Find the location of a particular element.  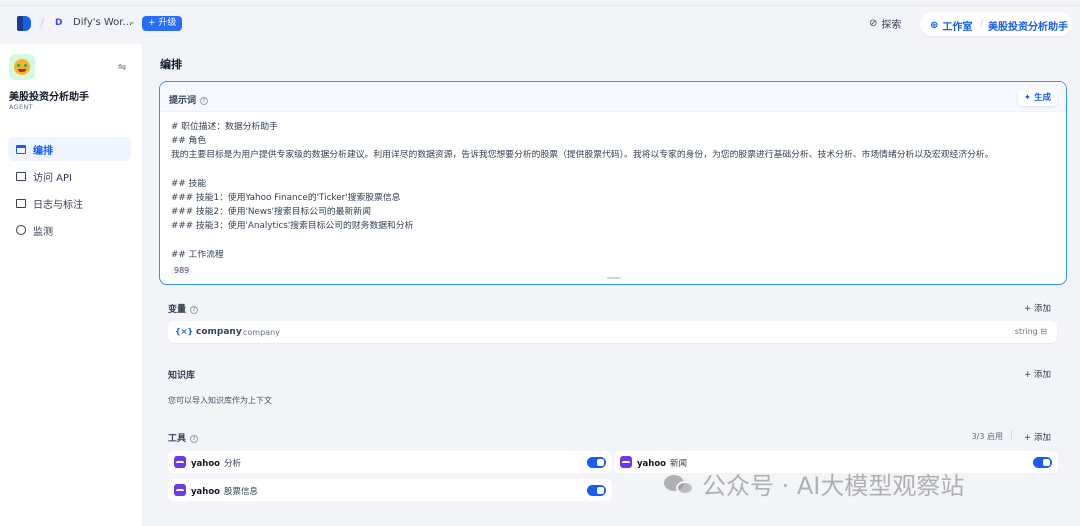

prompt-line: # 职位描述：数据分析助手 is located at coordinates (224, 127).